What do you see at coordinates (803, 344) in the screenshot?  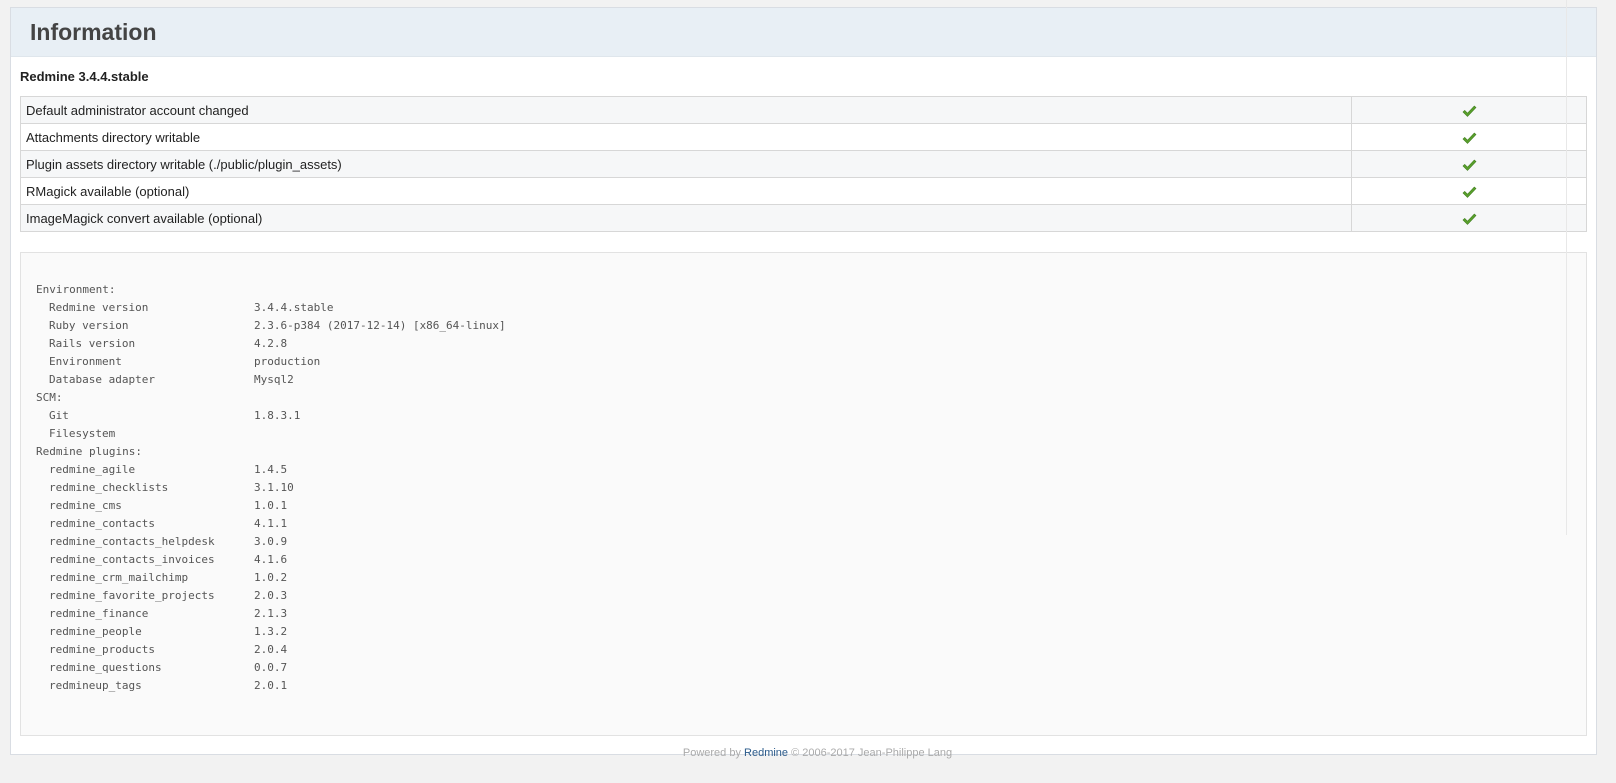 I see `env-row: Rails version 4.2.8` at bounding box center [803, 344].